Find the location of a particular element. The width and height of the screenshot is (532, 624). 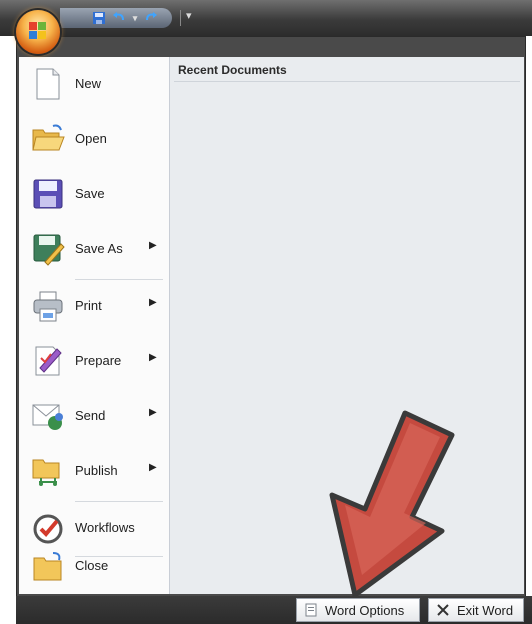

menu-item-publish-label: Publish is located at coordinates (96, 470).